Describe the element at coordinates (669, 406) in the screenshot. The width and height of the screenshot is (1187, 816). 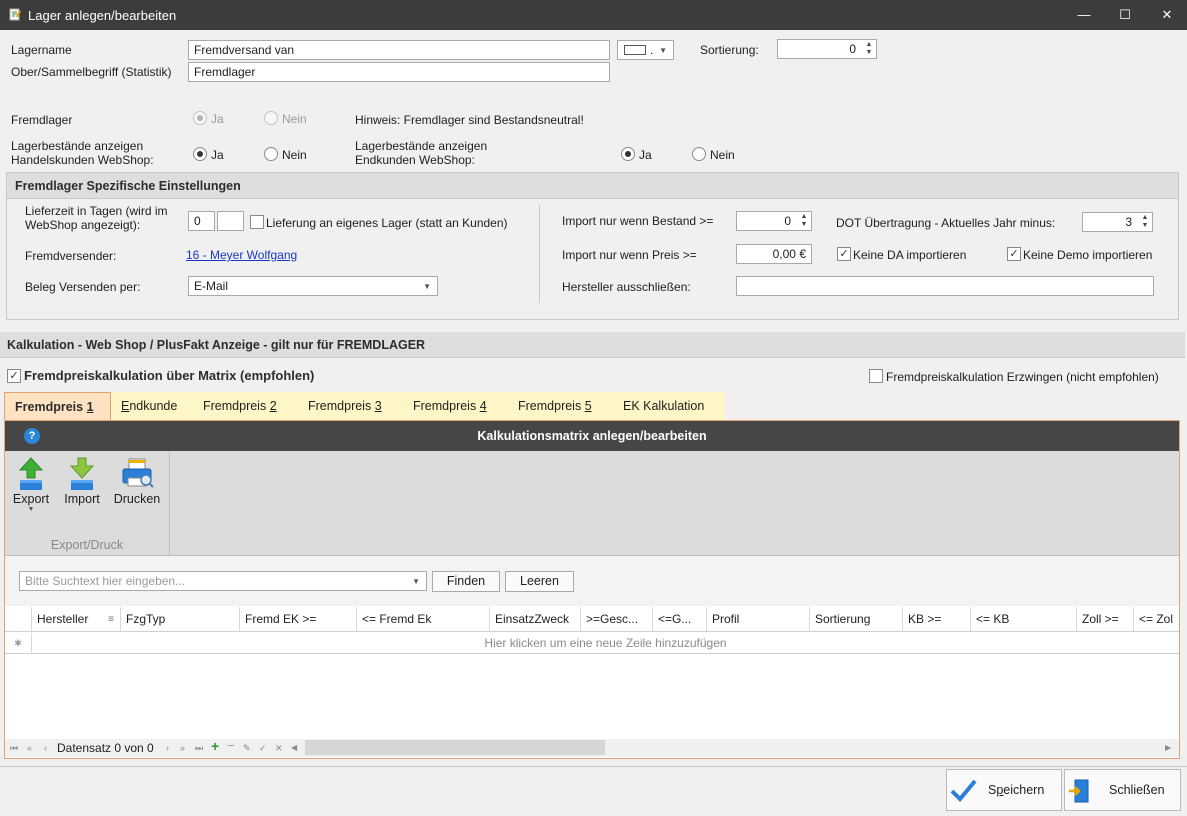
I see `tab-ek-kalkulation: EK Kalkulation` at that location.